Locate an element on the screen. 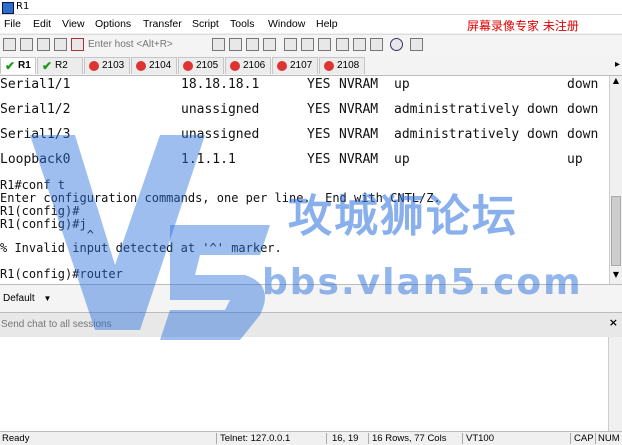 This screenshot has height=445, width=622. menu-options: Options is located at coordinates (113, 24).